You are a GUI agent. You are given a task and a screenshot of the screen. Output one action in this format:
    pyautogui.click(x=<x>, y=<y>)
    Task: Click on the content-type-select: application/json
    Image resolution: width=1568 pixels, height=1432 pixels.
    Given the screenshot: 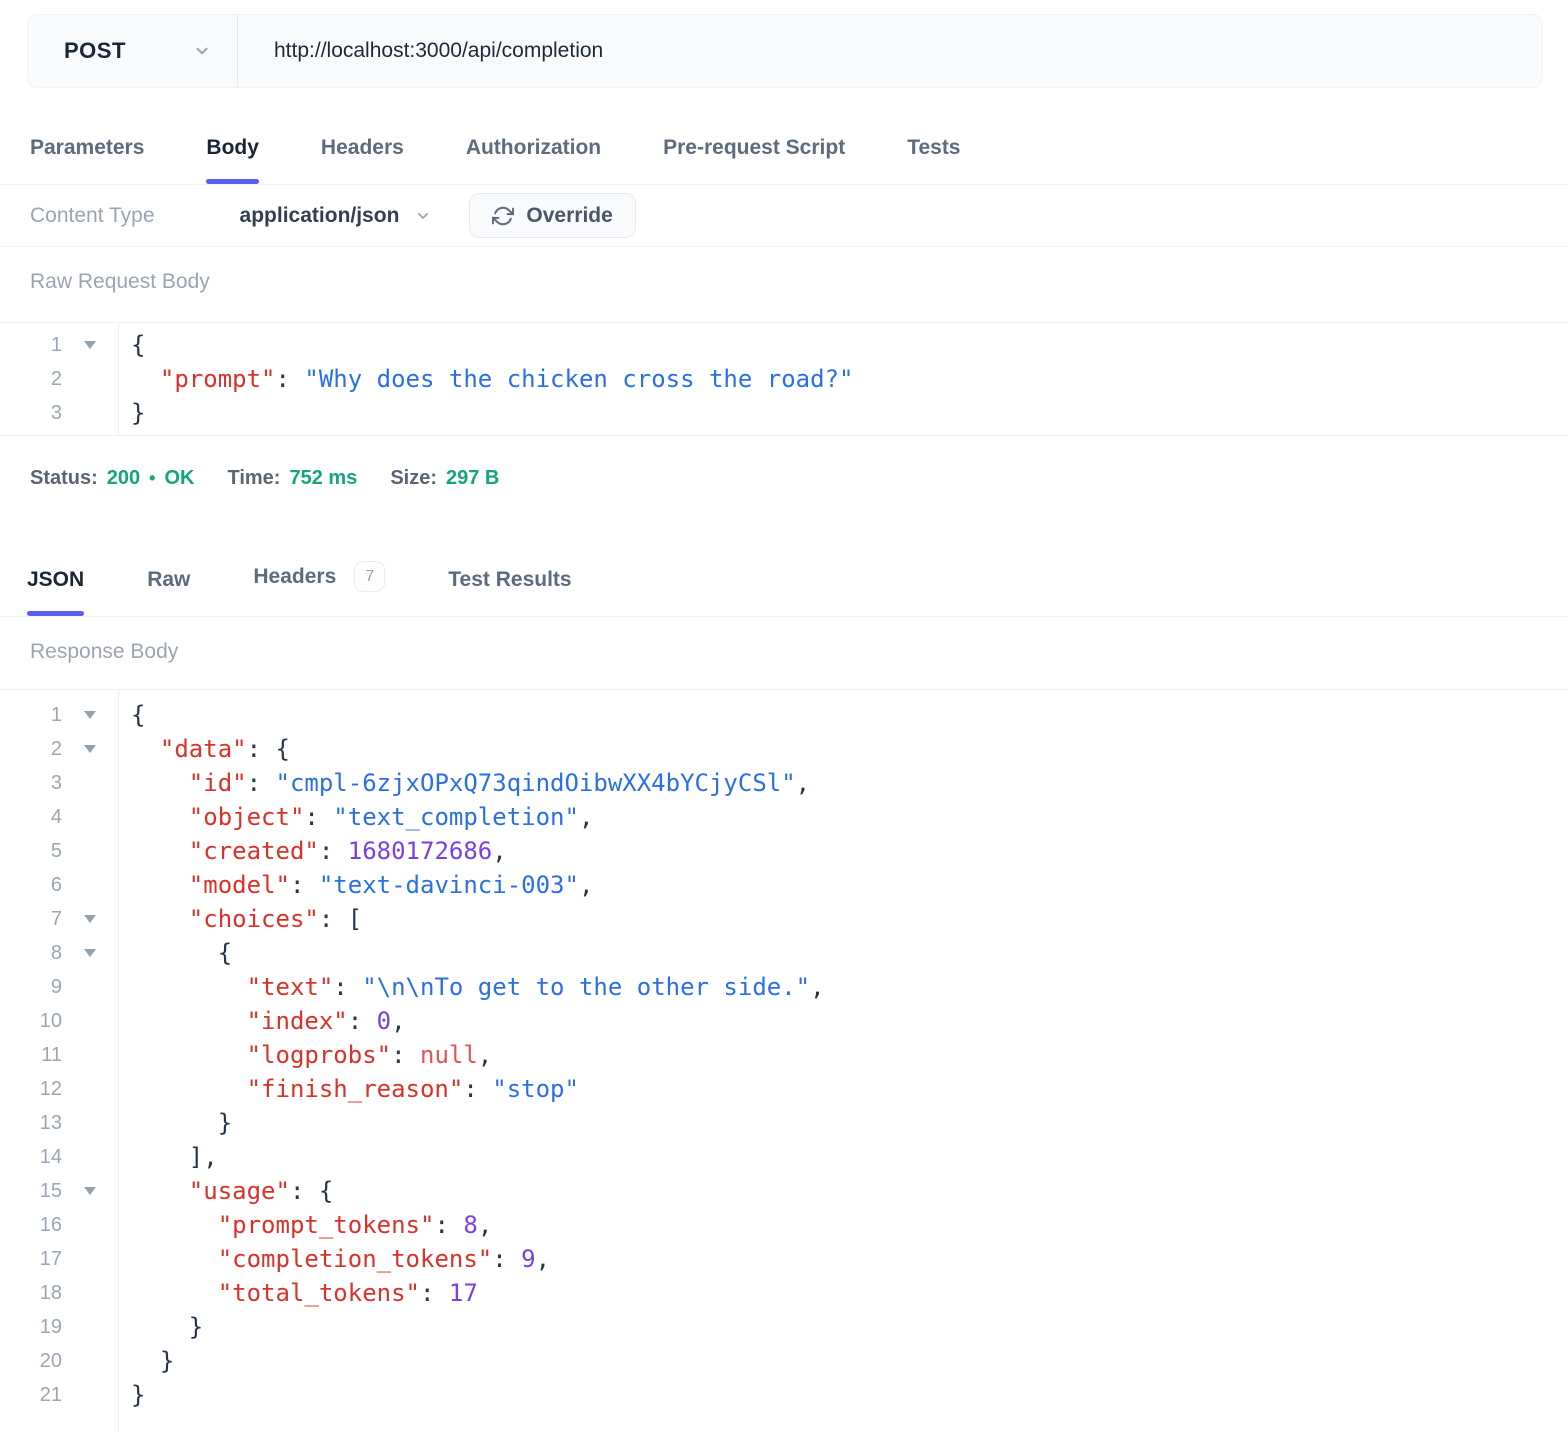 What is the action you would take?
    pyautogui.click(x=336, y=216)
    